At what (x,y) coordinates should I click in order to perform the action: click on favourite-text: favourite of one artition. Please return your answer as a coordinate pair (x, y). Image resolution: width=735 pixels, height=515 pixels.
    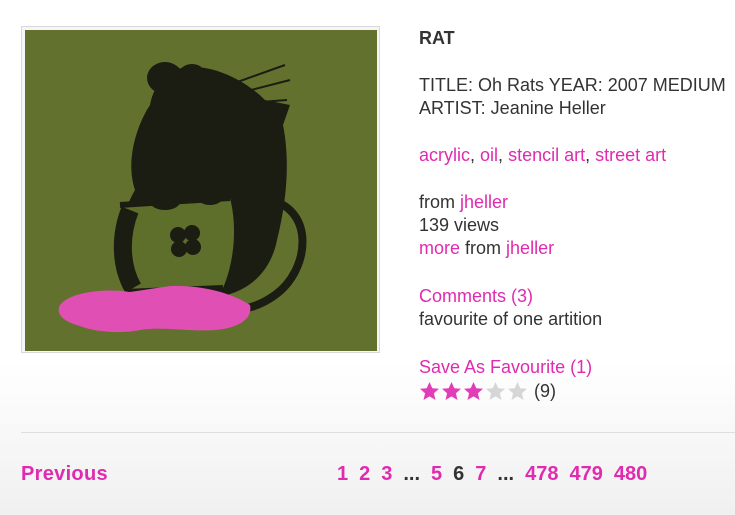
    Looking at the image, I should click on (511, 319).